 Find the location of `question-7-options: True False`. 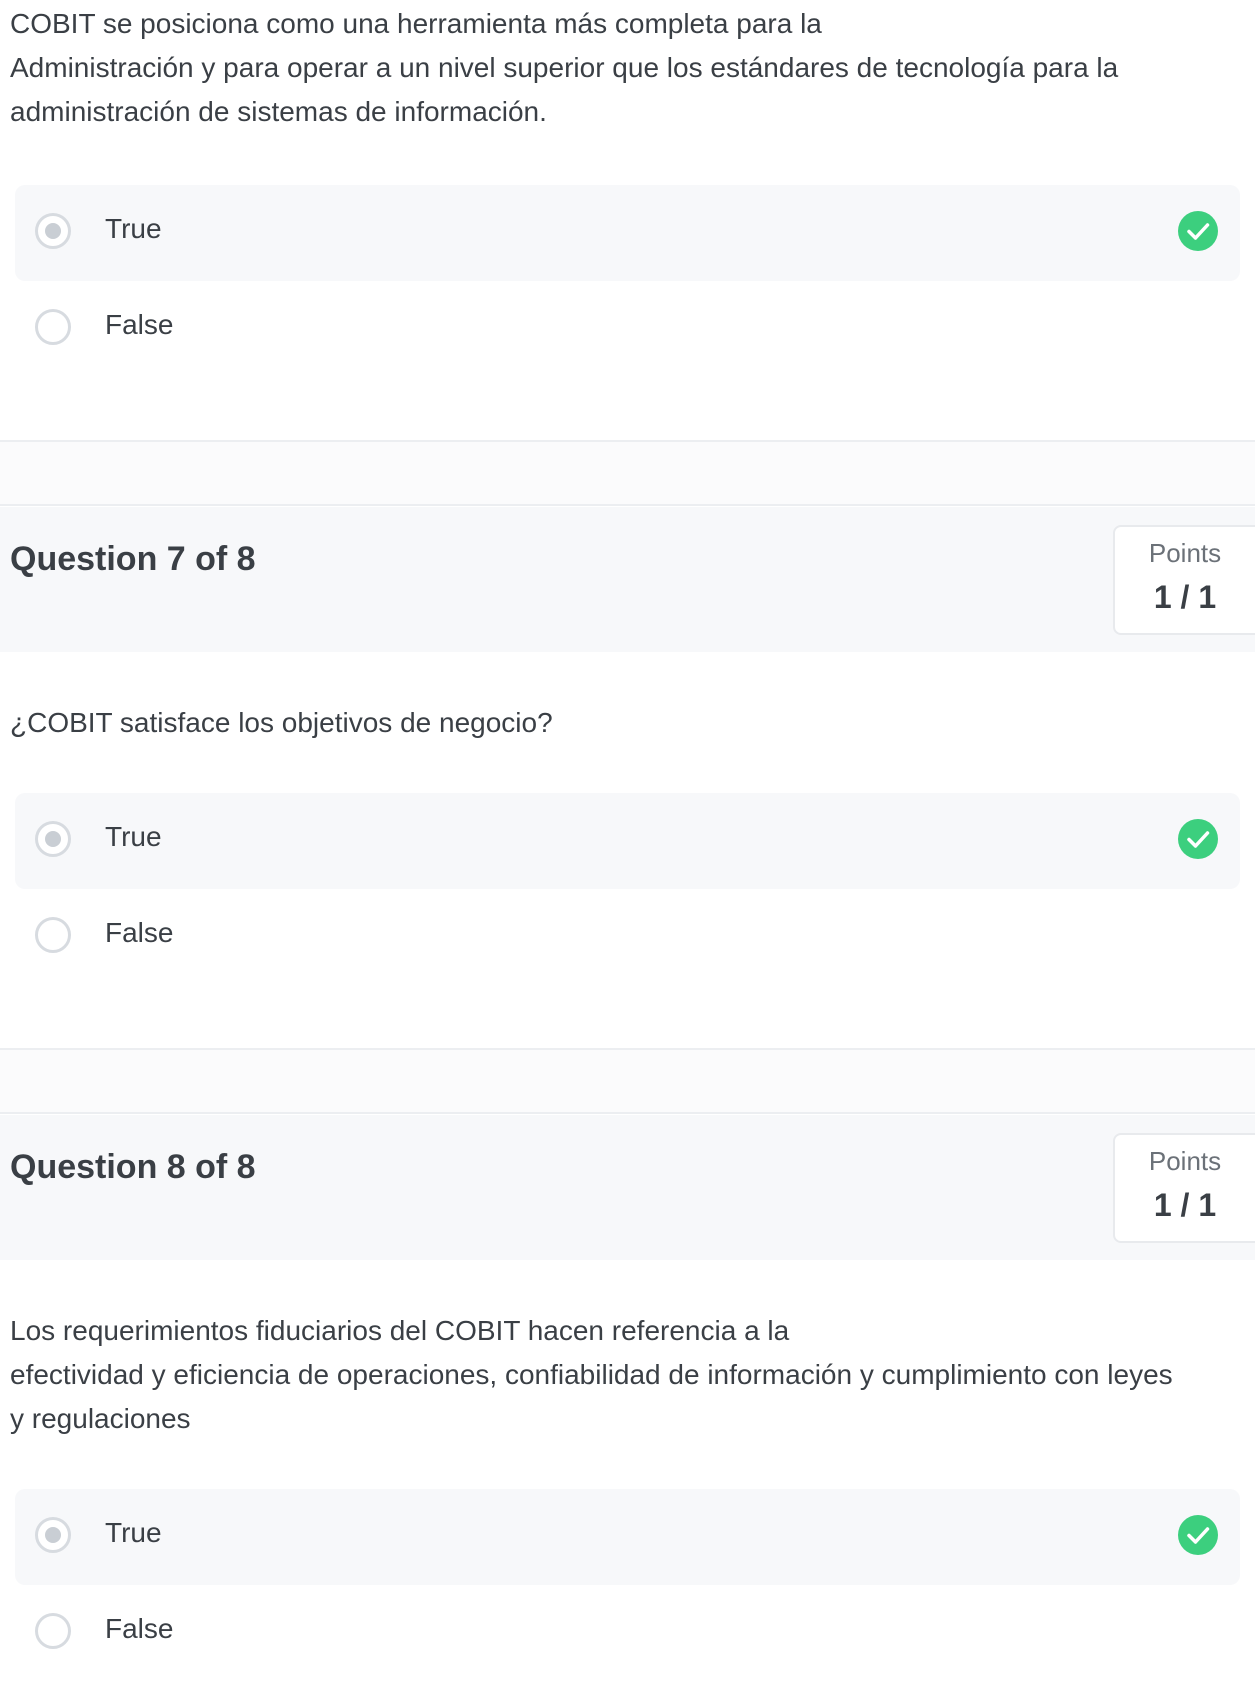

question-7-options: True False is located at coordinates (627, 889).